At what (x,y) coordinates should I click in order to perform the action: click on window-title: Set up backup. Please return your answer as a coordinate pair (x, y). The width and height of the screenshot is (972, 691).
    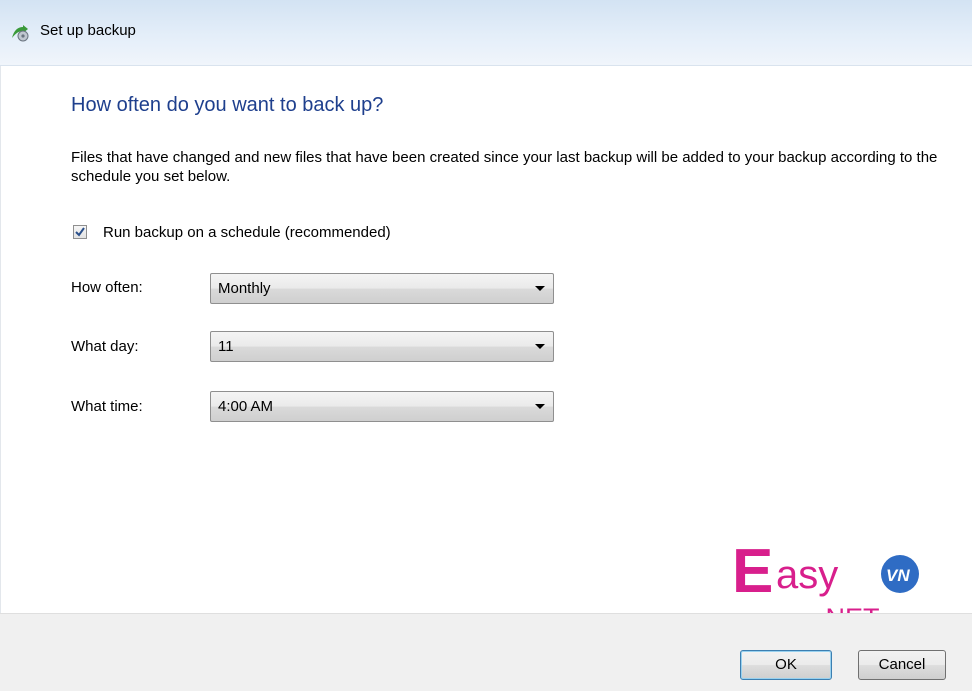
    Looking at the image, I should click on (88, 30).